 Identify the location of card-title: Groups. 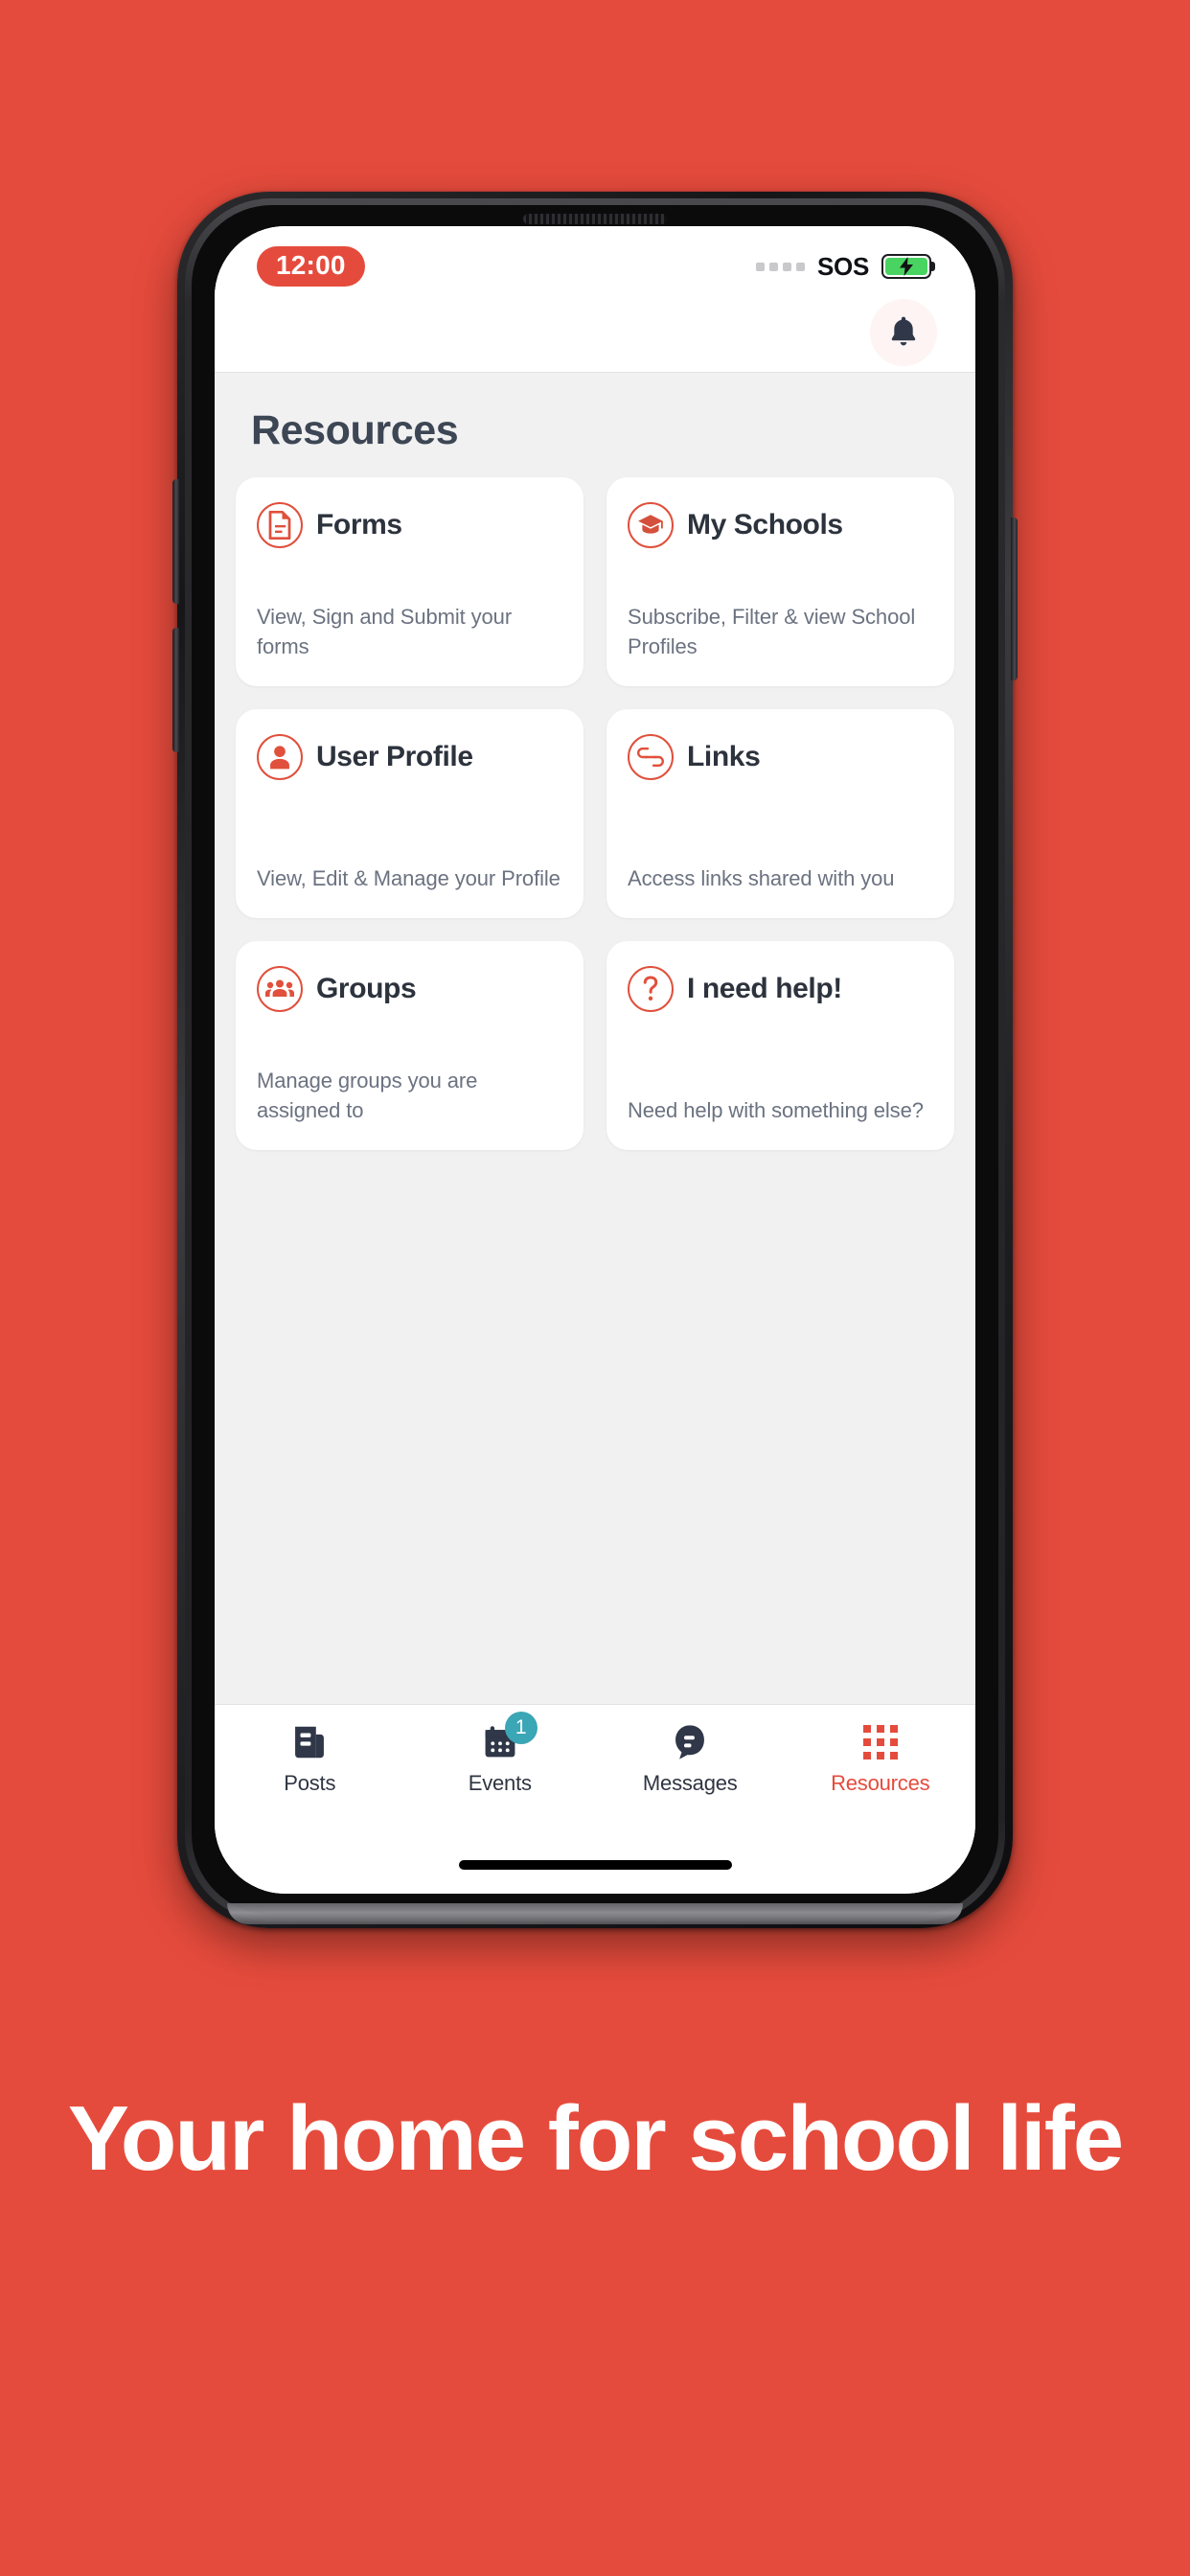
(366, 989).